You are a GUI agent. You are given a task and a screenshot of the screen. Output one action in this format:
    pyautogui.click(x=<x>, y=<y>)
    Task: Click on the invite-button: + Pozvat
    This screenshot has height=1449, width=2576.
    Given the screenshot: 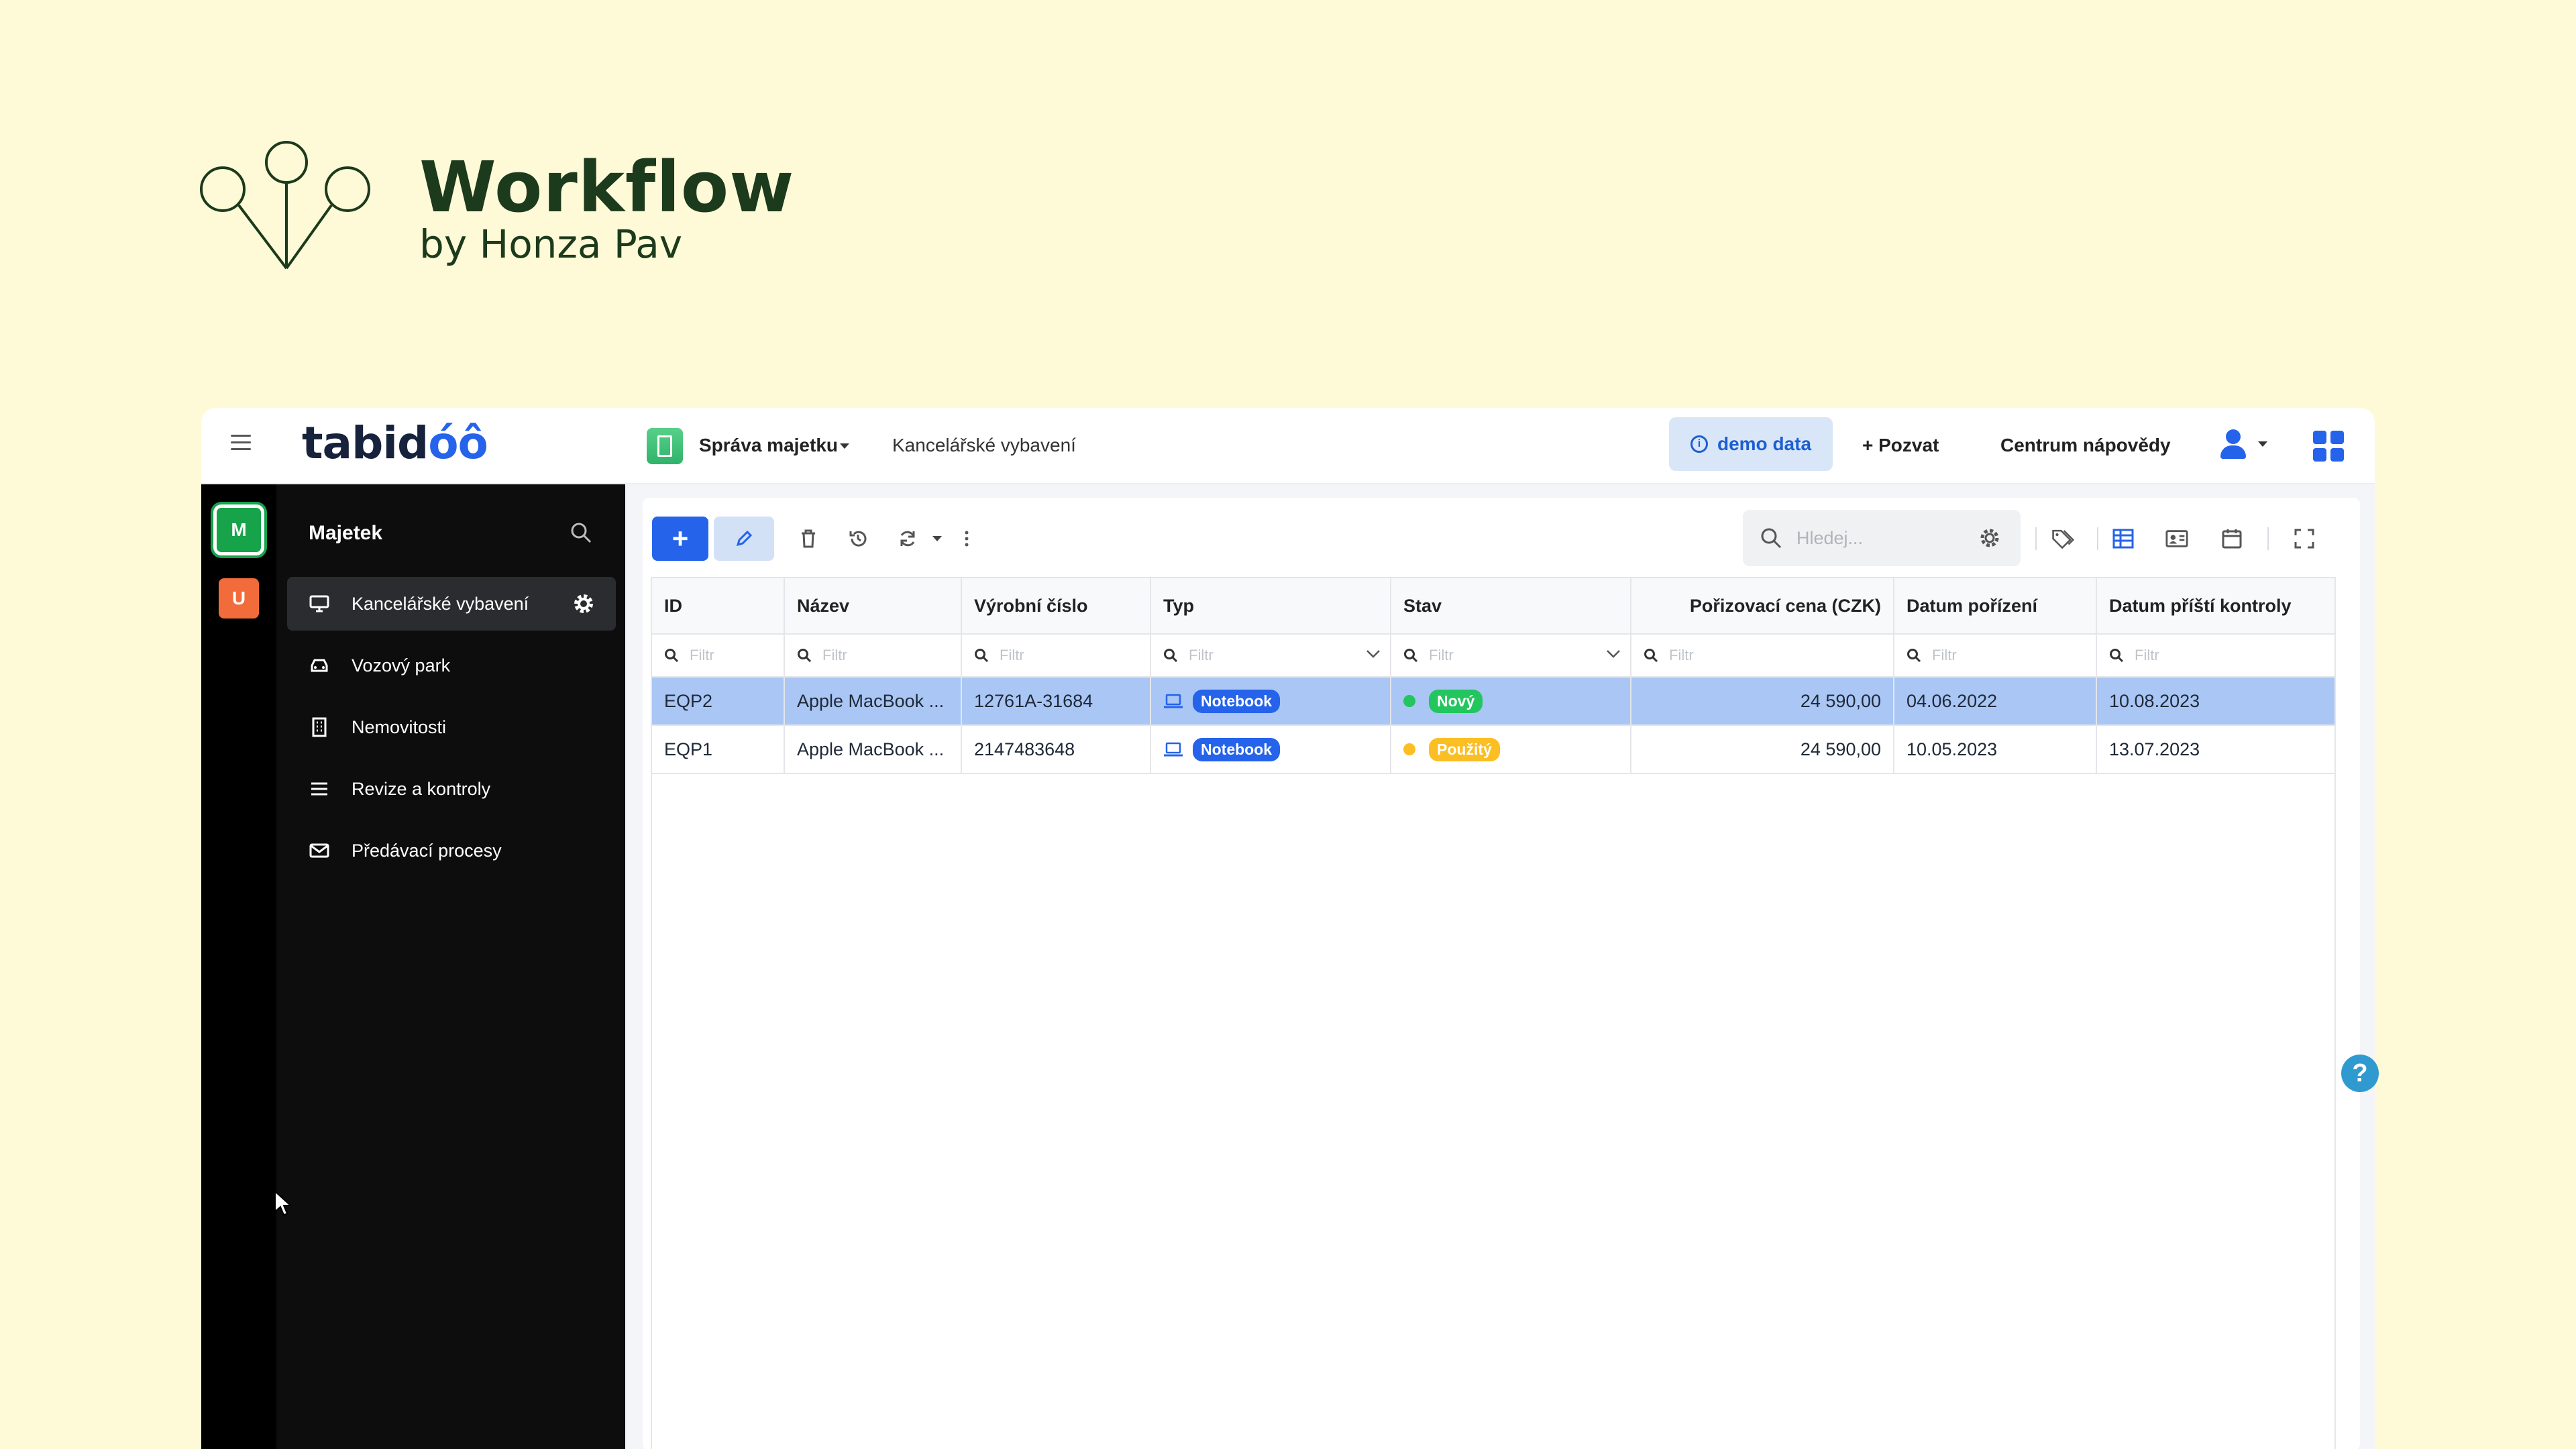 What is the action you would take?
    pyautogui.click(x=1900, y=445)
    